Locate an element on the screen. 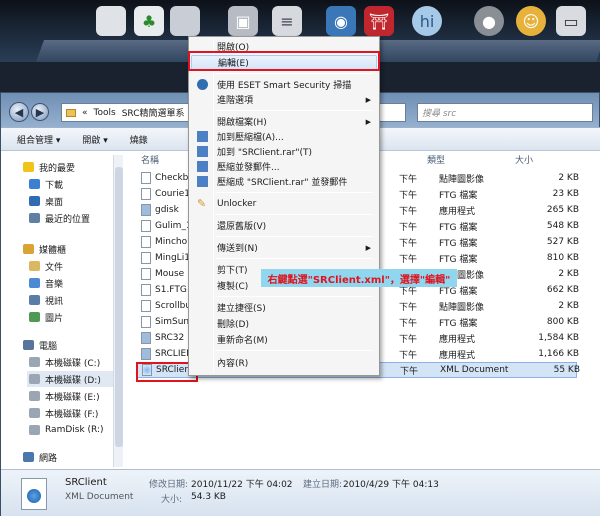  menu-item-restore-previous: 還原舊版(V) is located at coordinates (284, 225).